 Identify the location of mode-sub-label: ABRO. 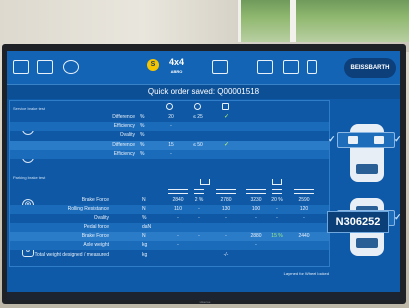
(176, 71).